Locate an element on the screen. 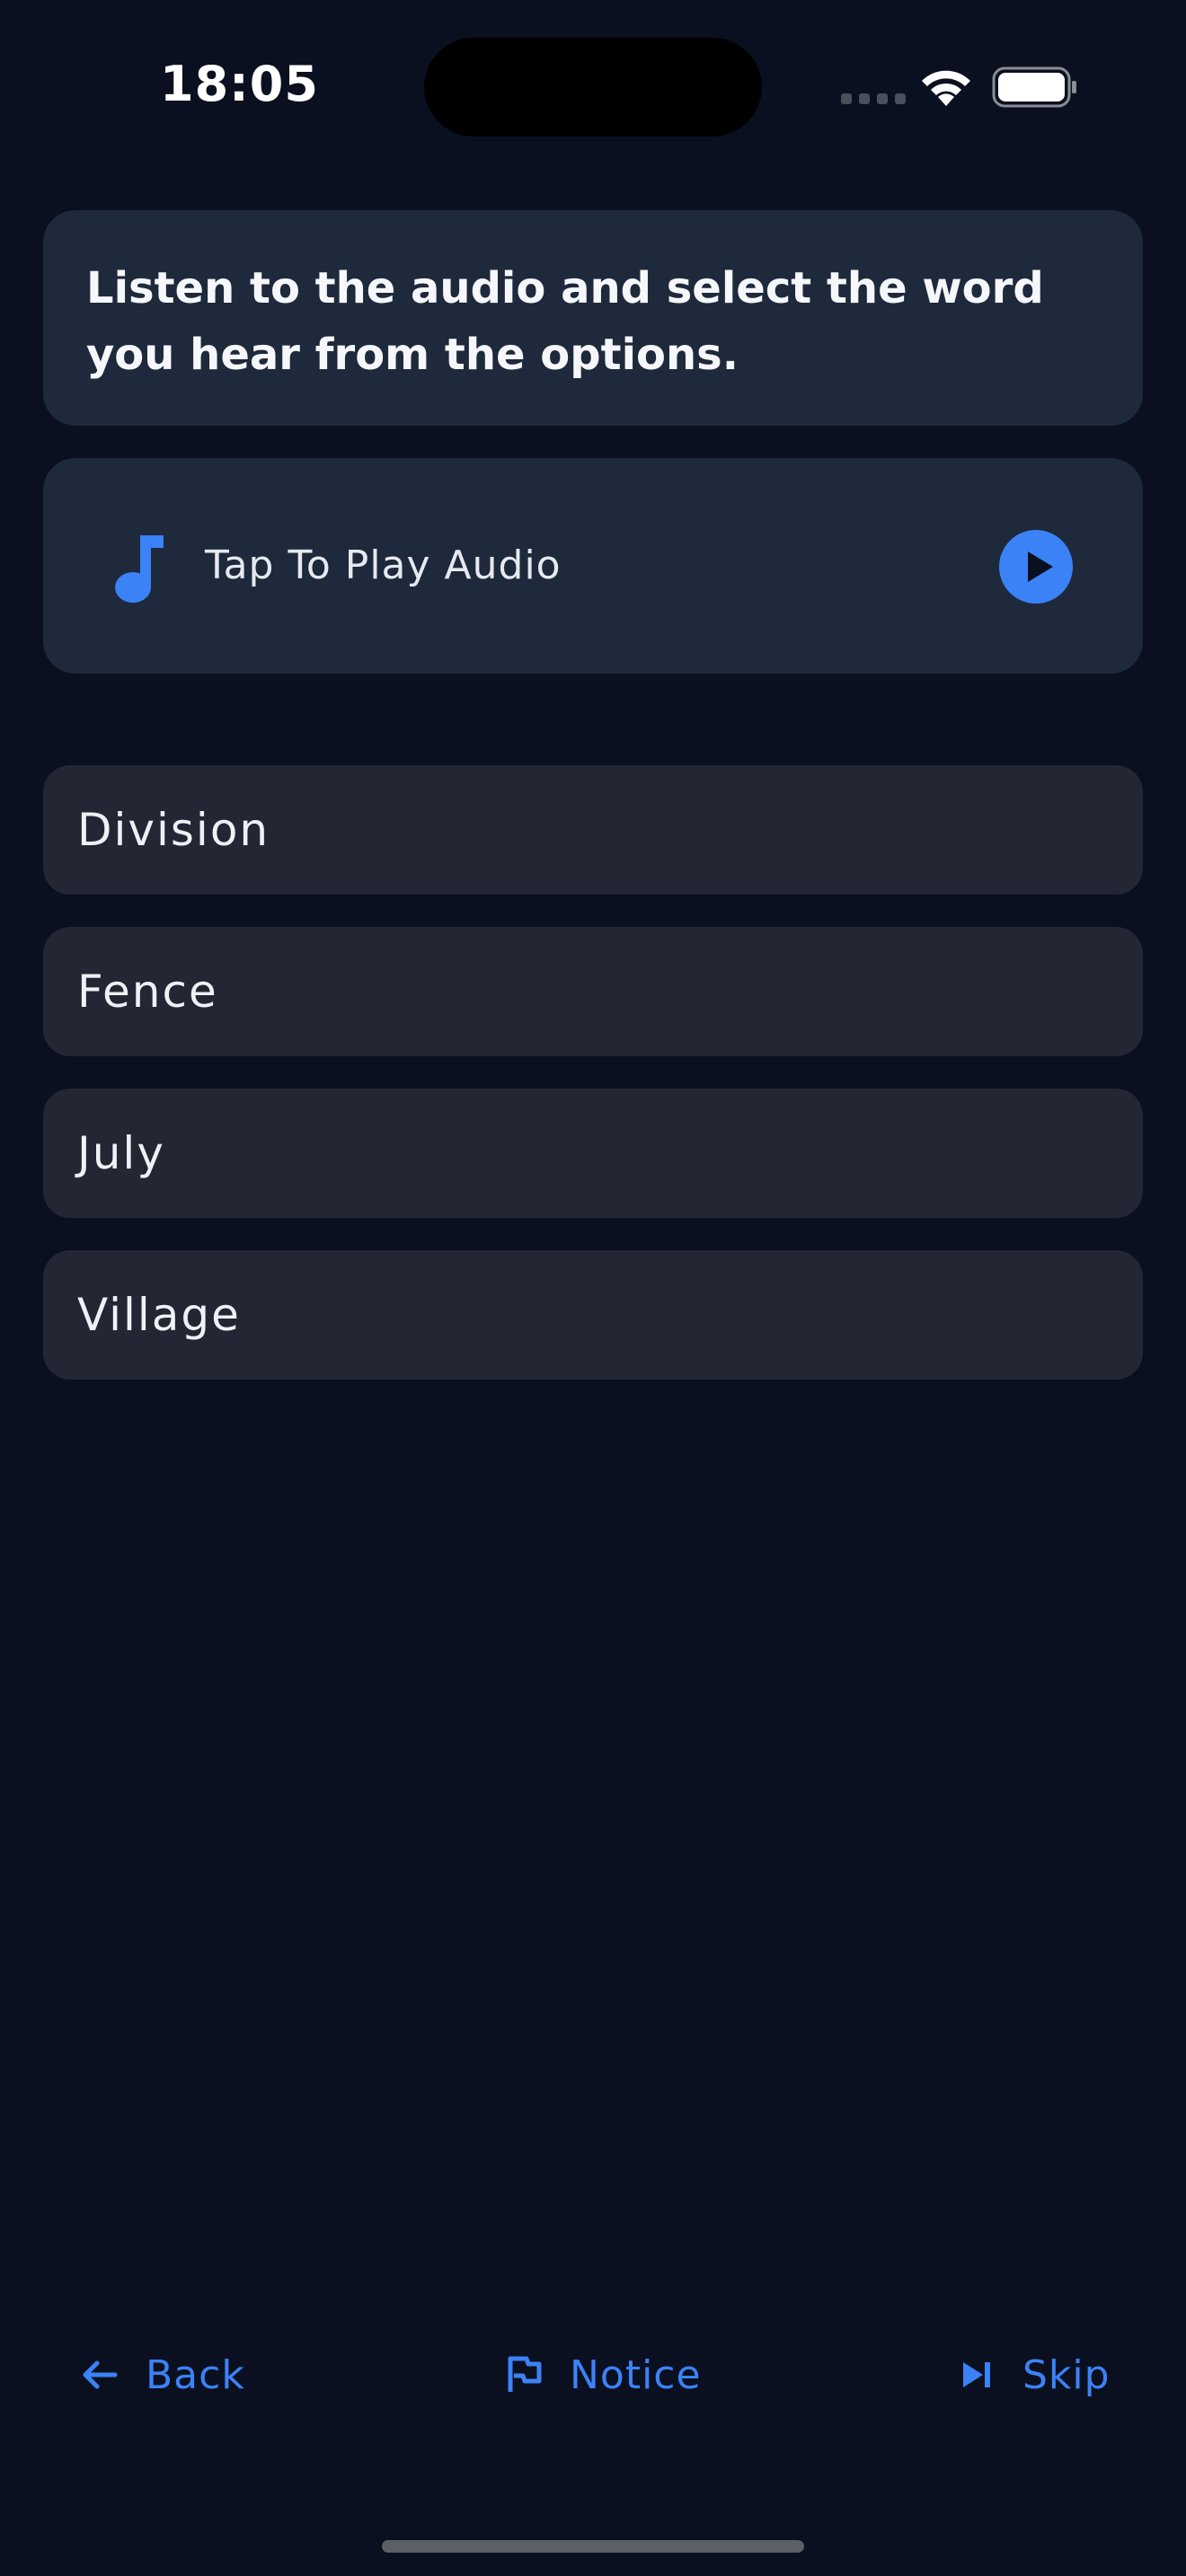 This screenshot has height=2576, width=1186. audio-label: Tap To Play Audio is located at coordinates (383, 565).